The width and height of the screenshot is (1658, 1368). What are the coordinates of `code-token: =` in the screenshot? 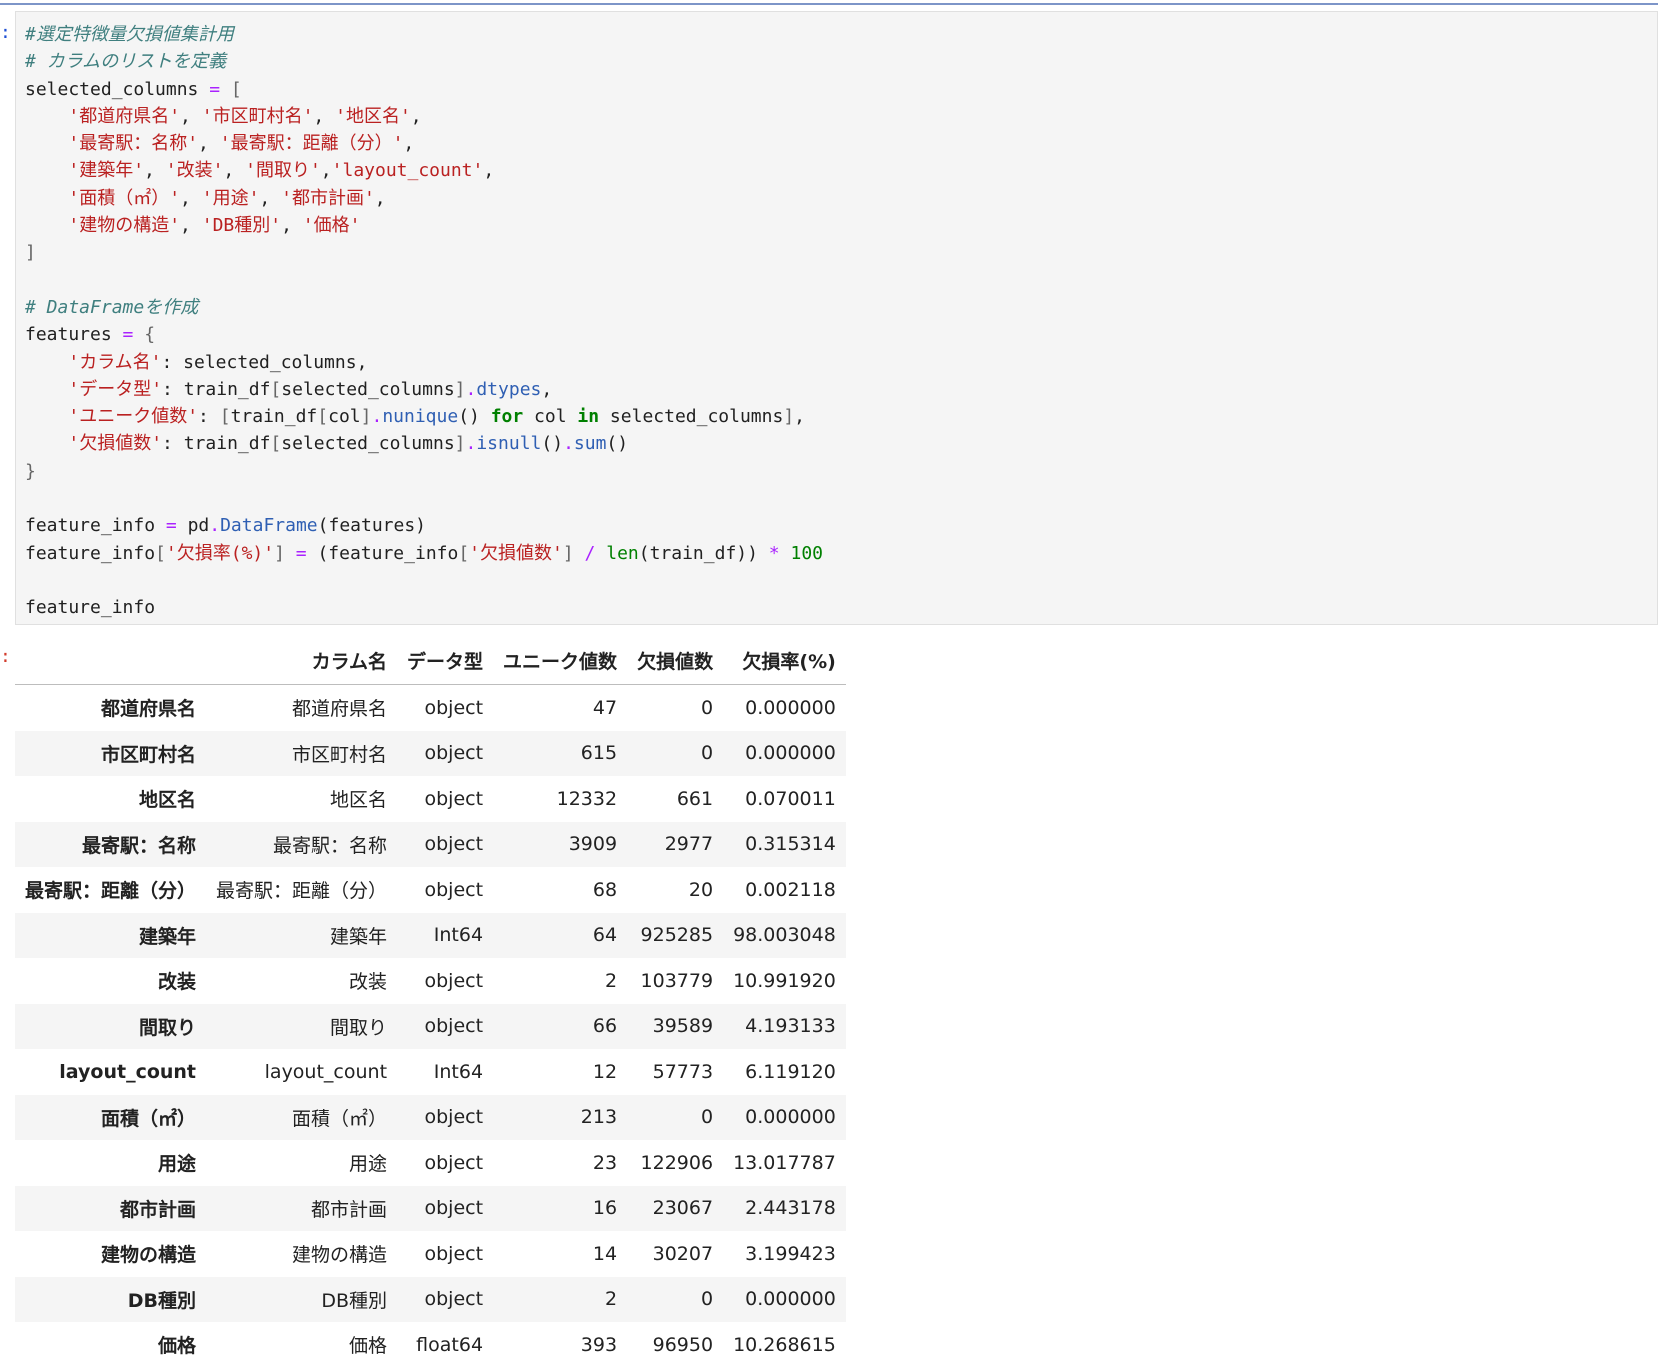 It's located at (215, 89).